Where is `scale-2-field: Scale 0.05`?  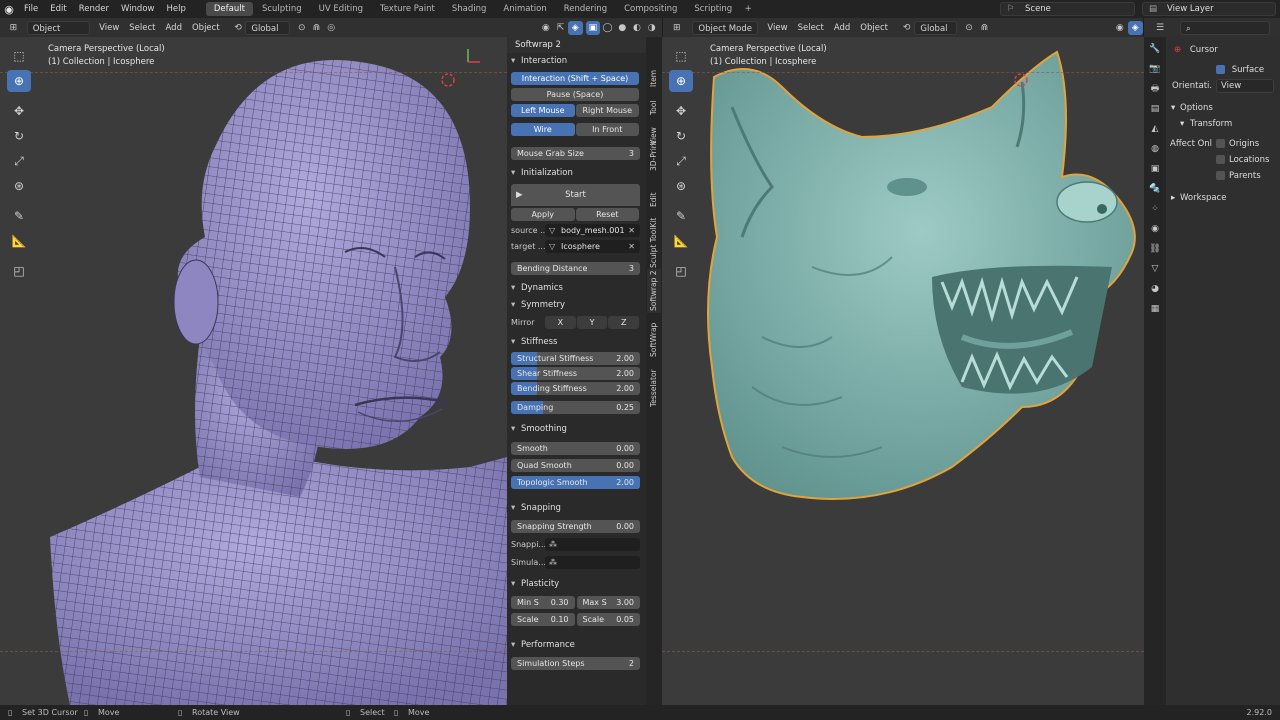
scale-2-field: Scale 0.05 is located at coordinates (608, 619).